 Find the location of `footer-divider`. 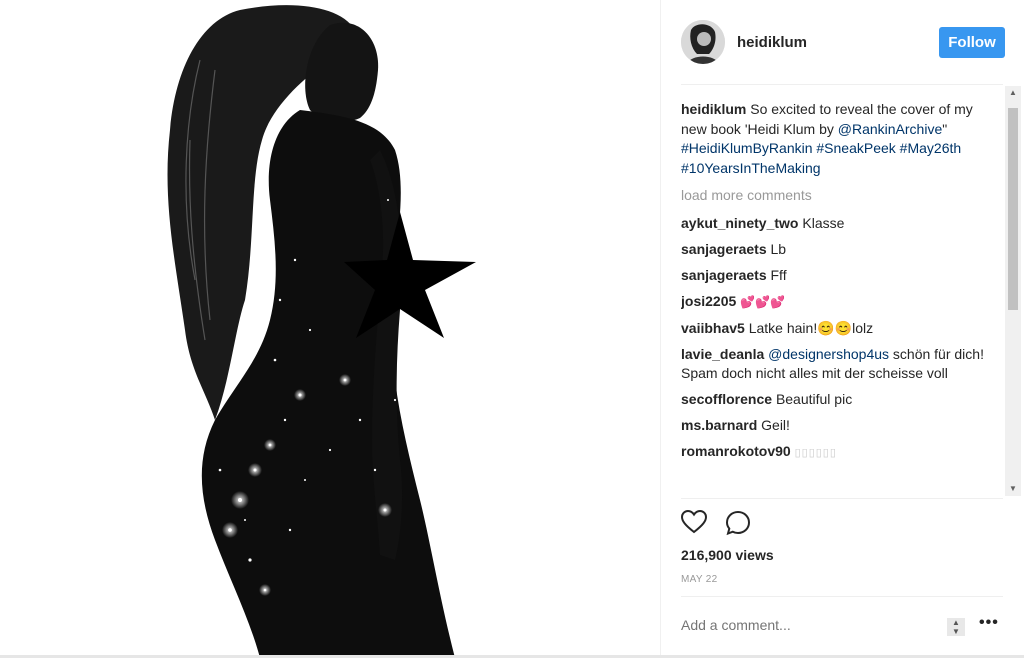

footer-divider is located at coordinates (842, 596).